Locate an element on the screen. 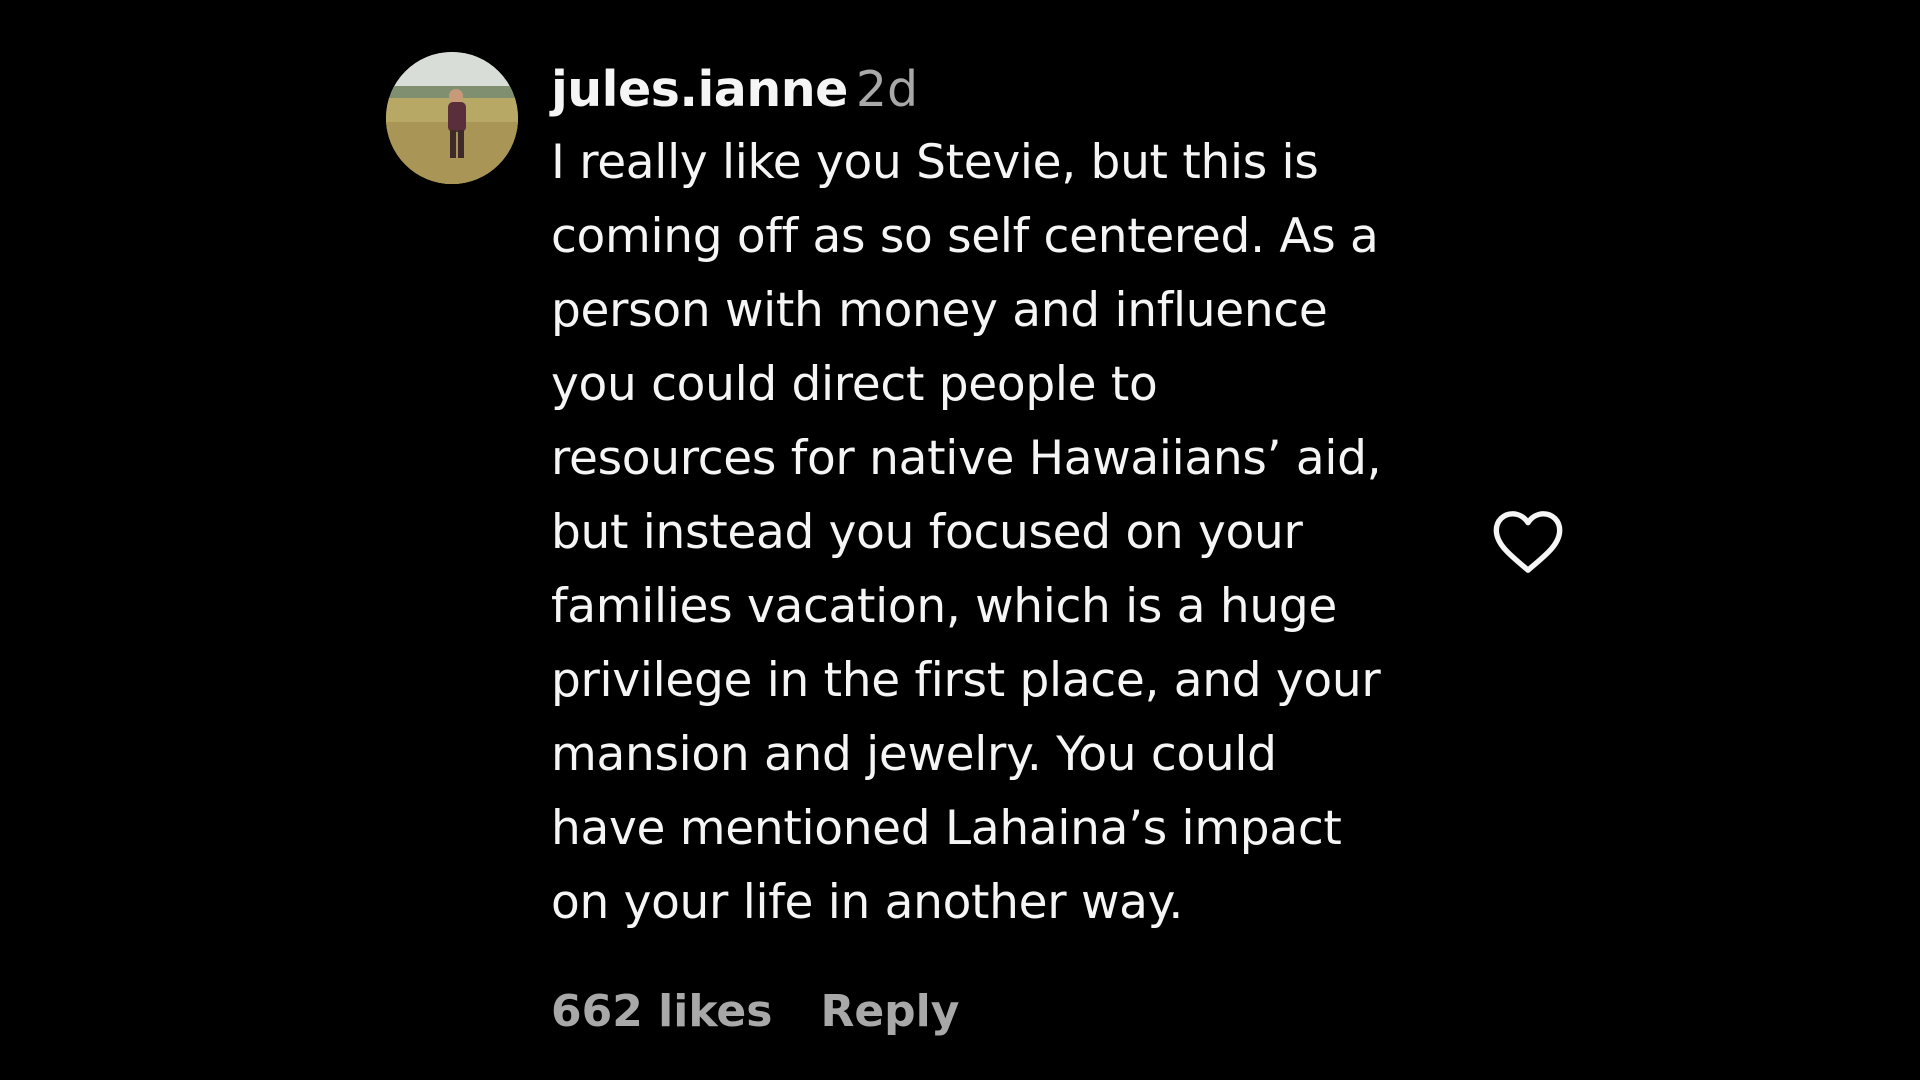  likes-count: 662 likes is located at coordinates (661, 1011).